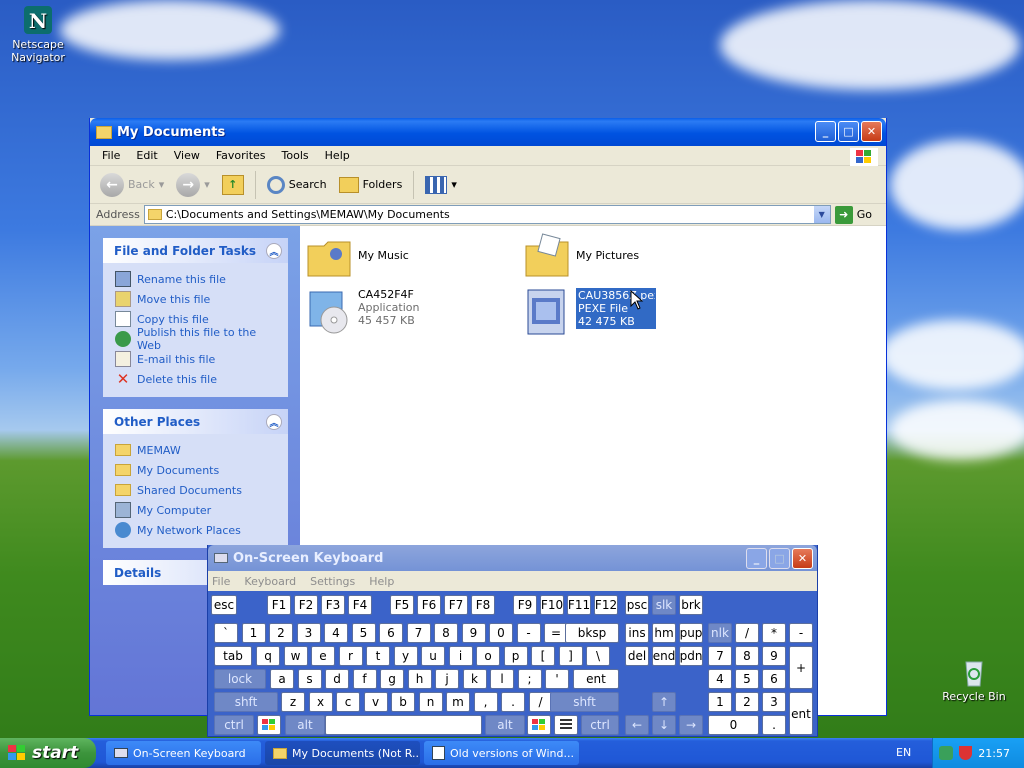 The height and width of the screenshot is (768, 1024). I want to click on other-places-header: Other Places ︽, so click(195, 421).